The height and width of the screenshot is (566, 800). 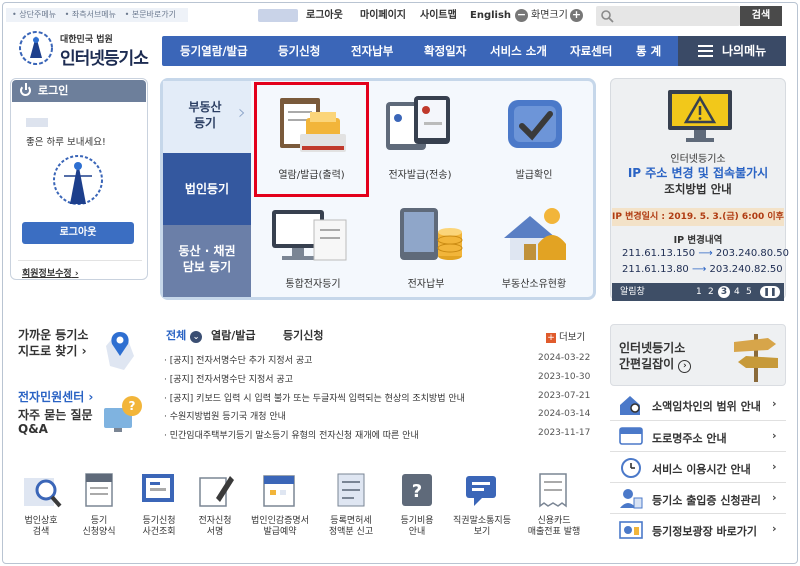 What do you see at coordinates (205, 107) in the screenshot?
I see `category-realestate-line1: 부동산` at bounding box center [205, 107].